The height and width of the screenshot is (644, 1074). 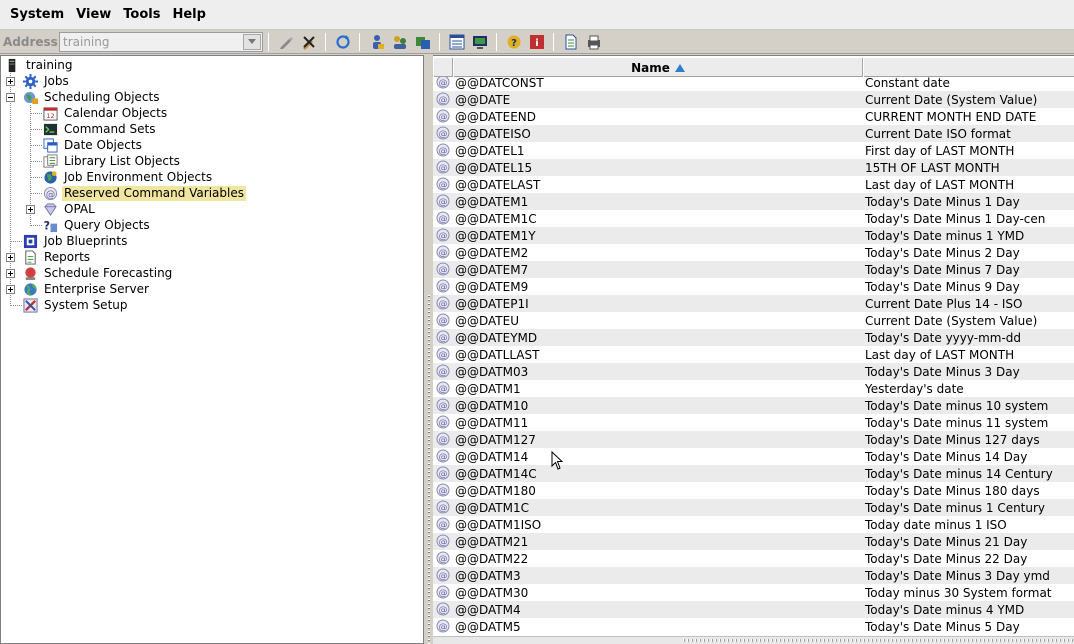 What do you see at coordinates (753, 405) in the screenshot?
I see `table-row: @ @@DATM10 Today's Date minus 10 system` at bounding box center [753, 405].